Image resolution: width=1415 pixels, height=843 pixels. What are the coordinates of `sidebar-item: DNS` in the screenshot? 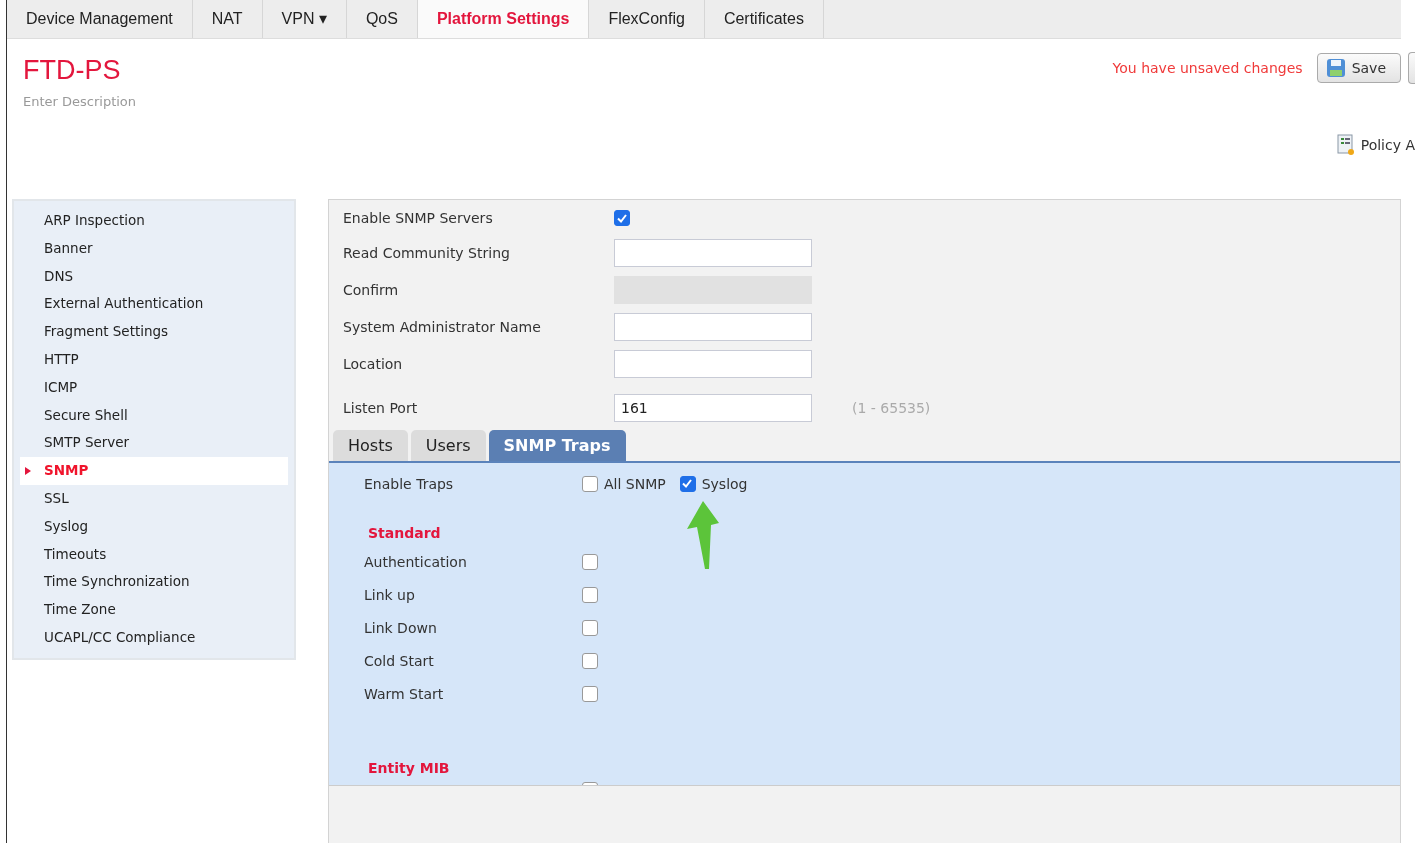 It's located at (154, 276).